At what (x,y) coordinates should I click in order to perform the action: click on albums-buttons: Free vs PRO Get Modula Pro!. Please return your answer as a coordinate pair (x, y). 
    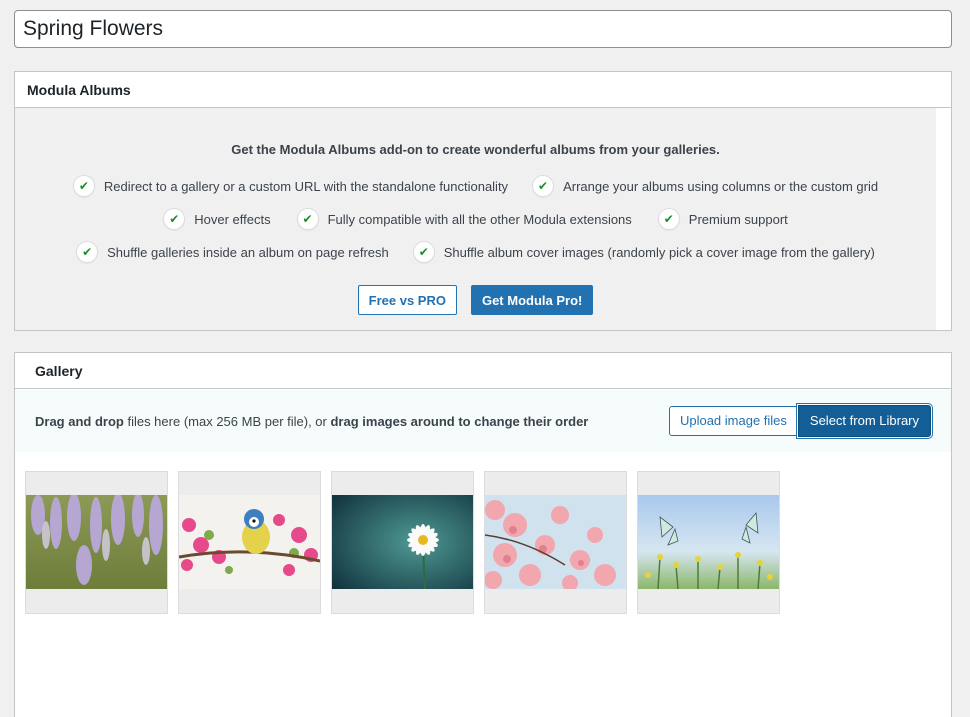
    Looking at the image, I should click on (475, 300).